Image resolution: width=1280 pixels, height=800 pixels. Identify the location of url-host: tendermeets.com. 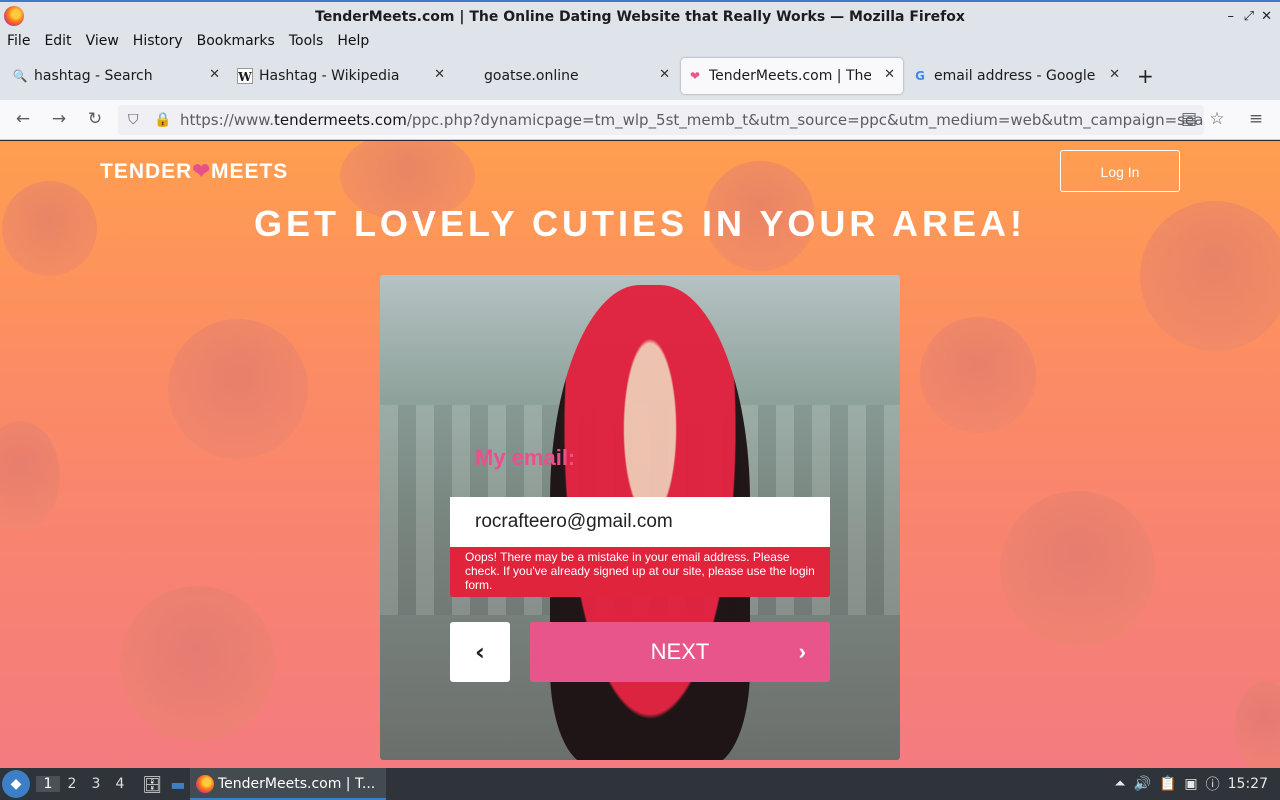
(340, 120).